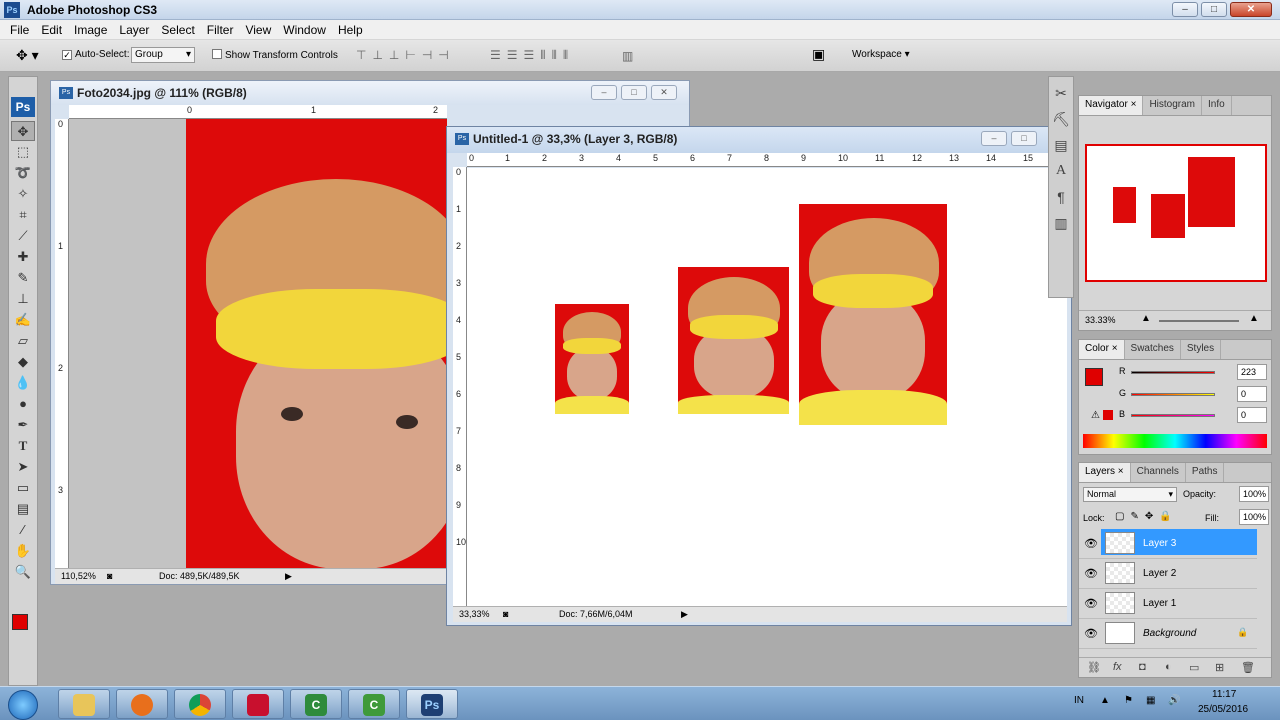 The height and width of the screenshot is (720, 1280). Describe the element at coordinates (1168, 667) in the screenshot. I see `adjustment-layer-icon: ◐` at that location.